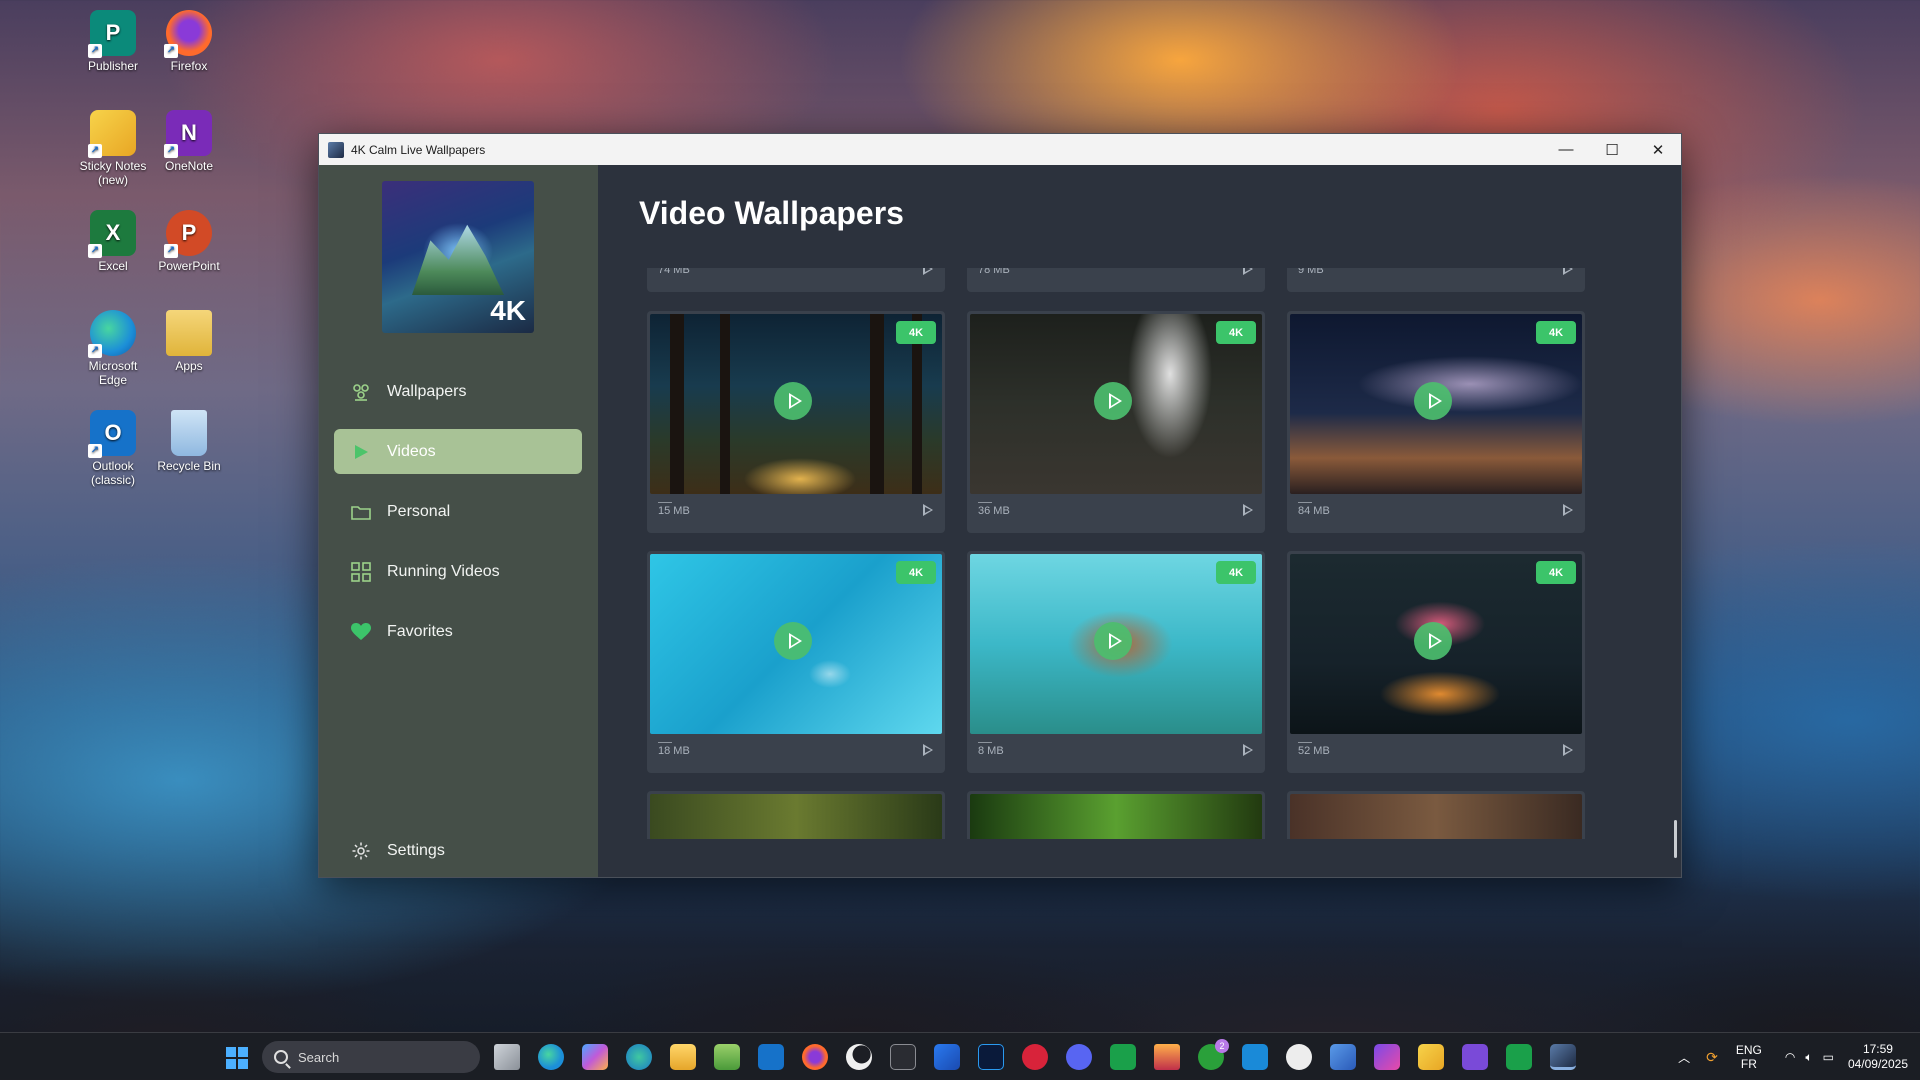  What do you see at coordinates (916, 332) in the screenshot?
I see `4k-badge: 4K` at bounding box center [916, 332].